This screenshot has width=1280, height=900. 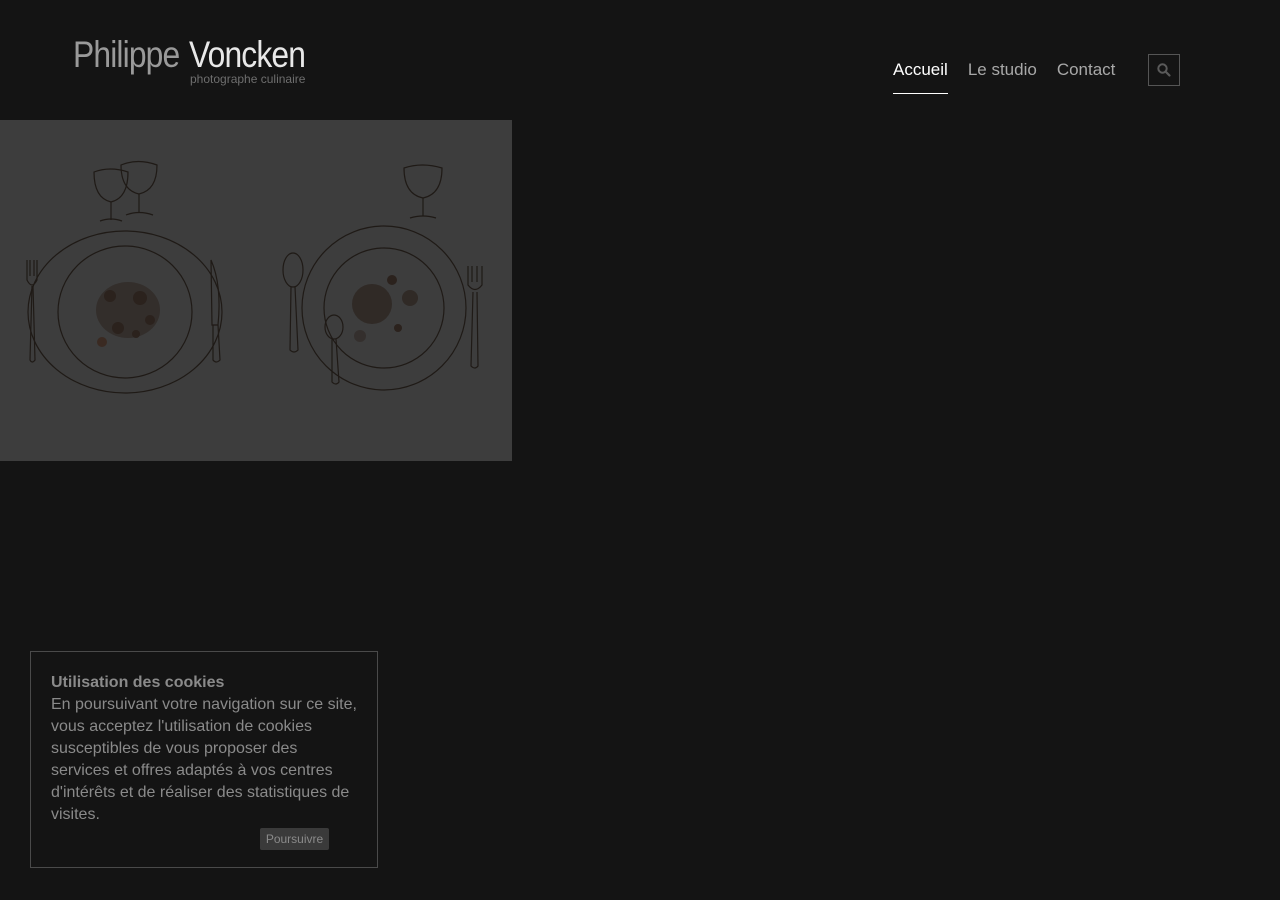 What do you see at coordinates (294, 839) in the screenshot?
I see `cookie-accept-button: Poursuivre` at bounding box center [294, 839].